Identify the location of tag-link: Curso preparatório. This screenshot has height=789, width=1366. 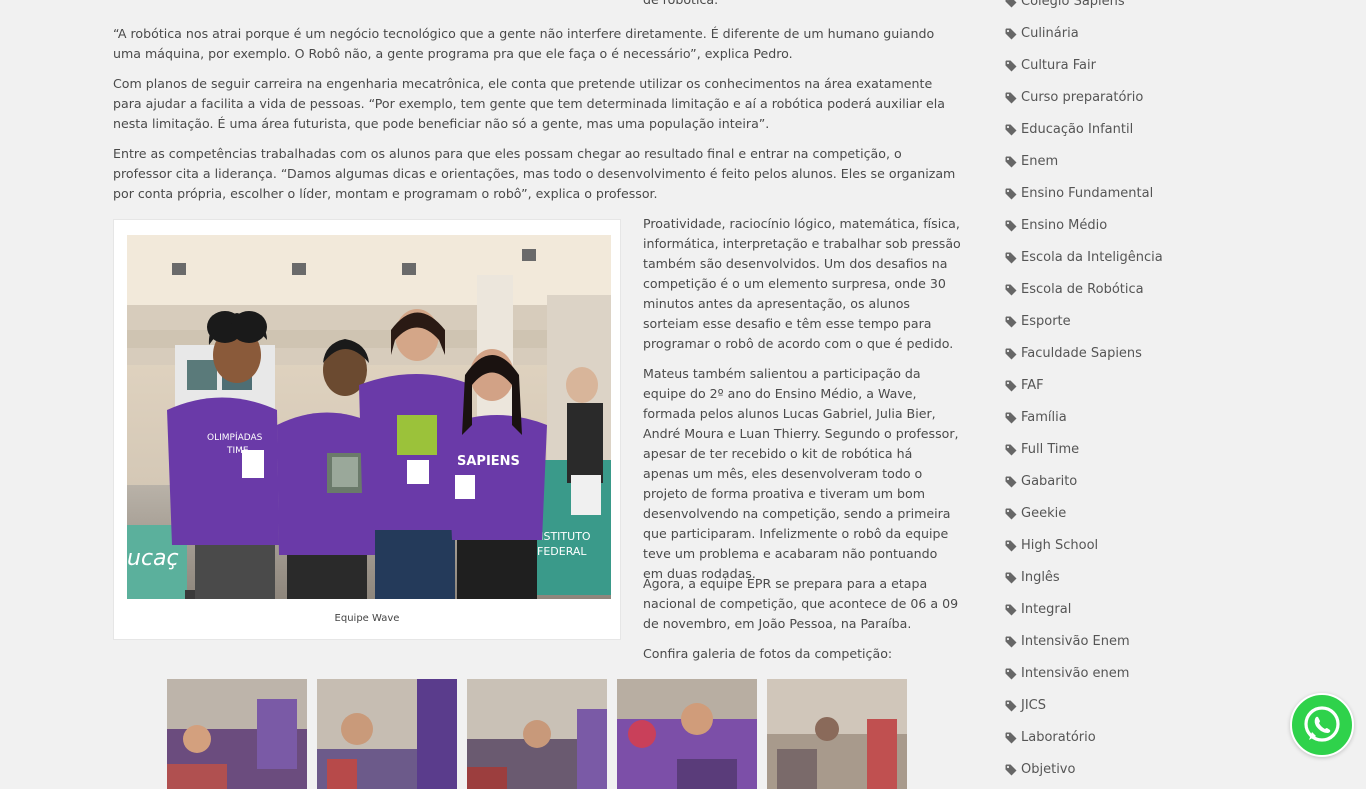
(1074, 98).